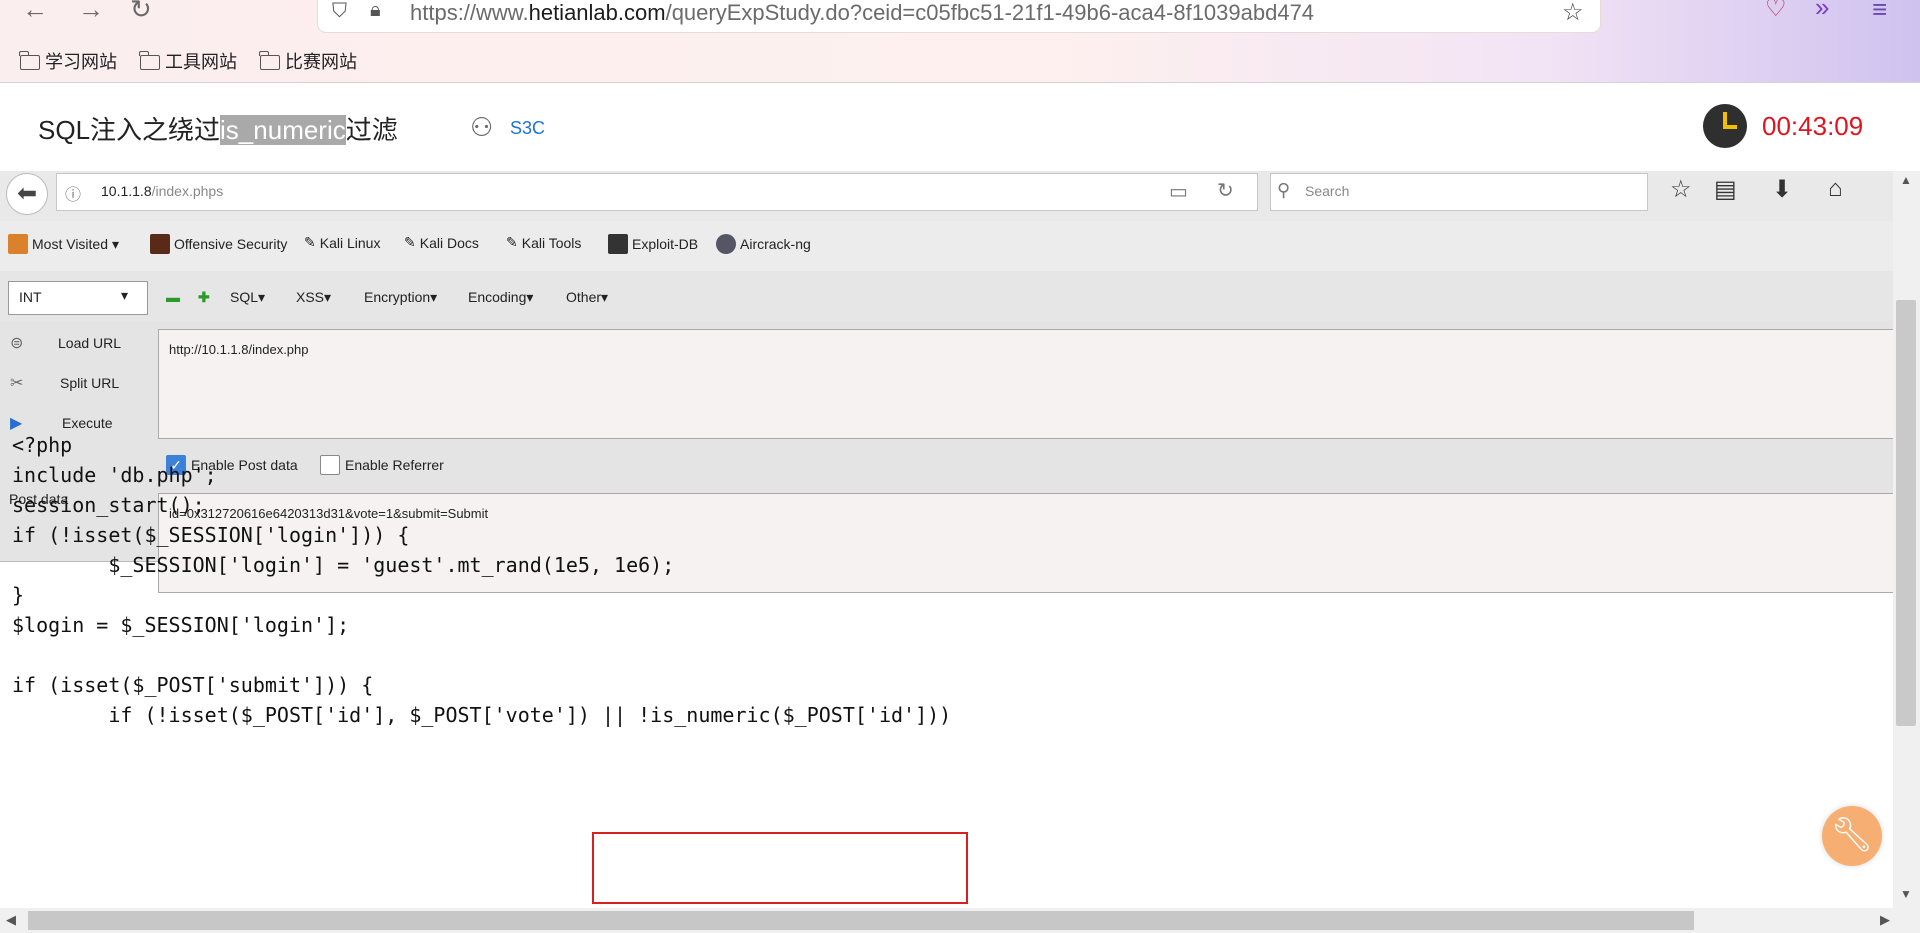 The height and width of the screenshot is (933, 1920). I want to click on aircrack-icon, so click(726, 244).